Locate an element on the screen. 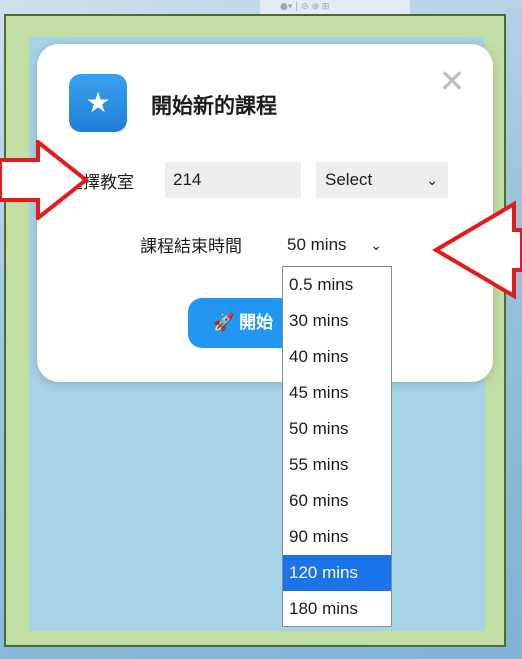  endtime-label: 課程結束時間 is located at coordinates (191, 247).